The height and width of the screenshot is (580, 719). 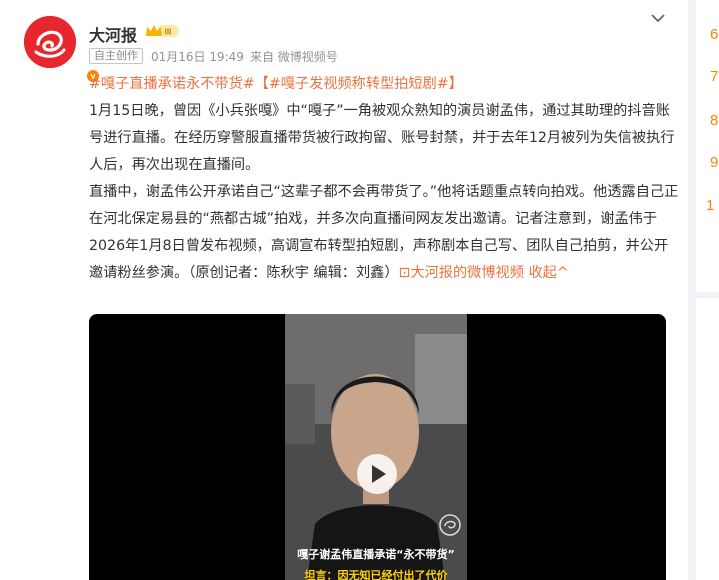 I want to click on video-caption-1: 嘎子谢孟伟直播承诺“永不带货”, so click(x=376, y=554).